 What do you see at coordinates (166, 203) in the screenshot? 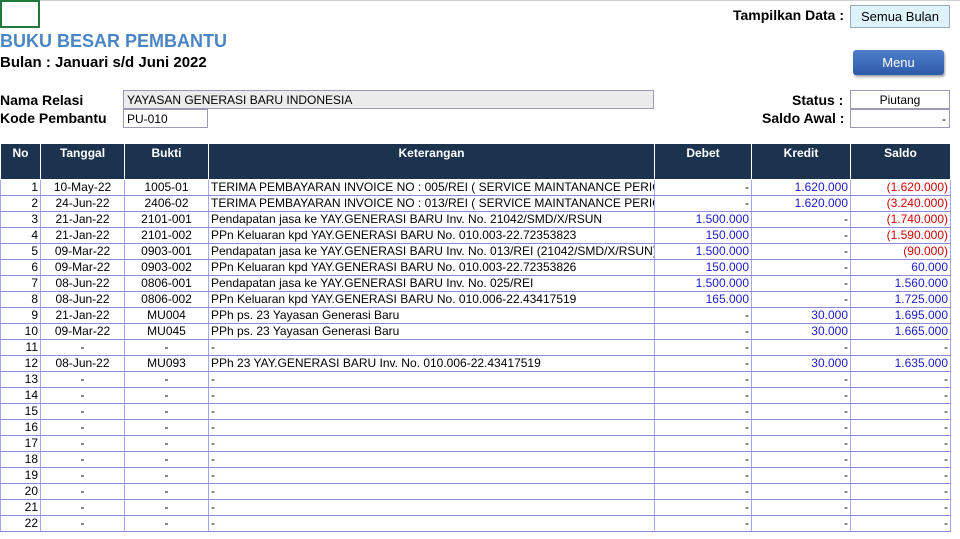
I see `cell-bukti: 2406-02` at bounding box center [166, 203].